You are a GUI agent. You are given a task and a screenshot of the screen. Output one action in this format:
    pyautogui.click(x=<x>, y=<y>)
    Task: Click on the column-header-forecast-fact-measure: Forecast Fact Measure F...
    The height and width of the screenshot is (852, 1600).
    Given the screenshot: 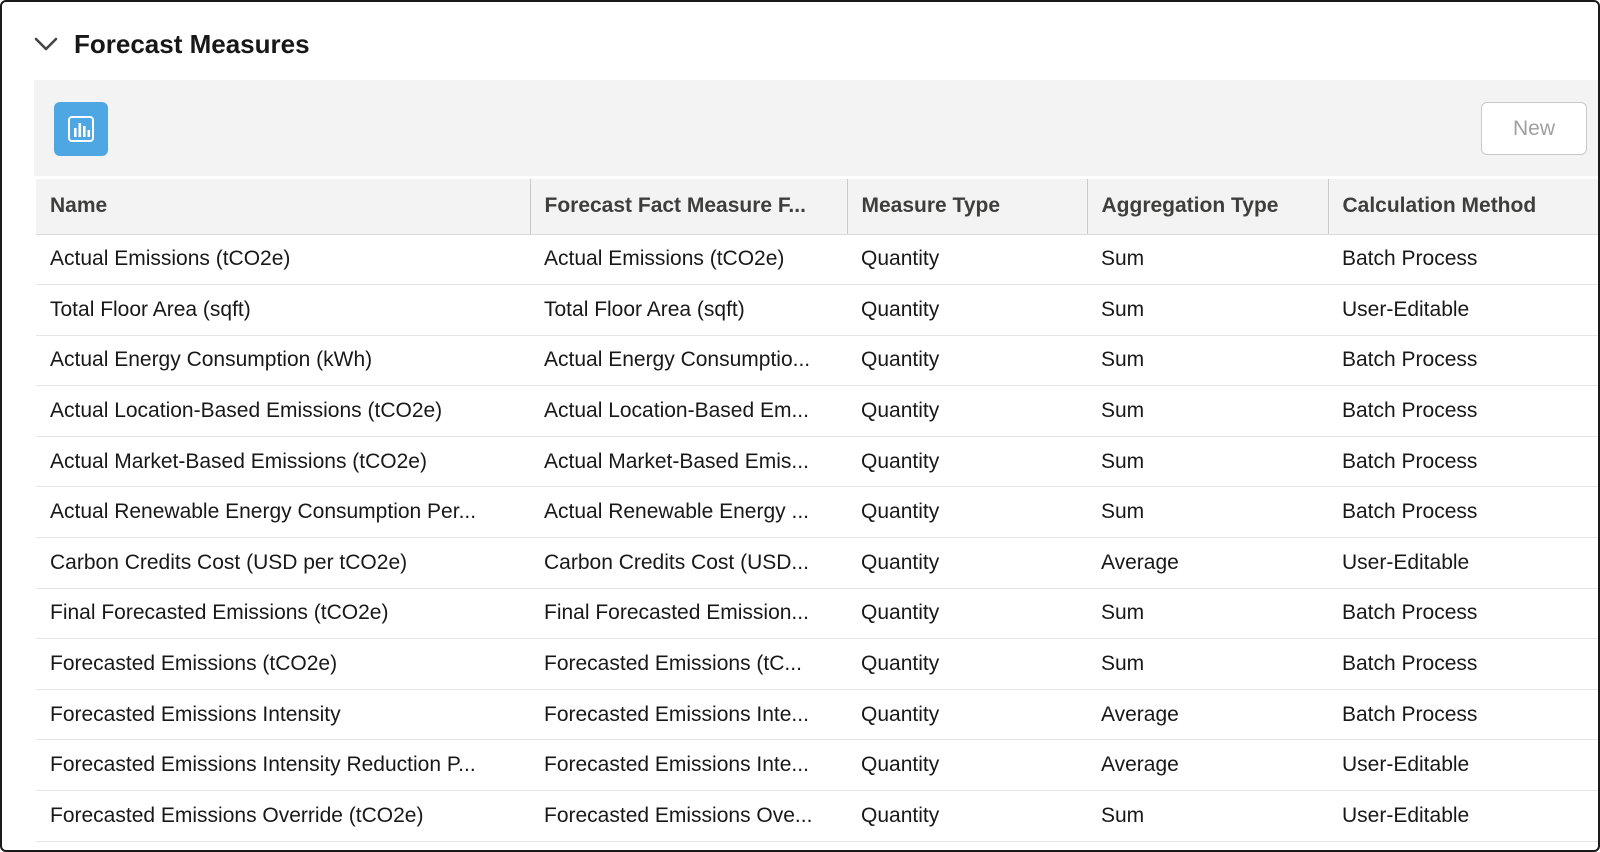 What is the action you would take?
    pyautogui.click(x=688, y=207)
    